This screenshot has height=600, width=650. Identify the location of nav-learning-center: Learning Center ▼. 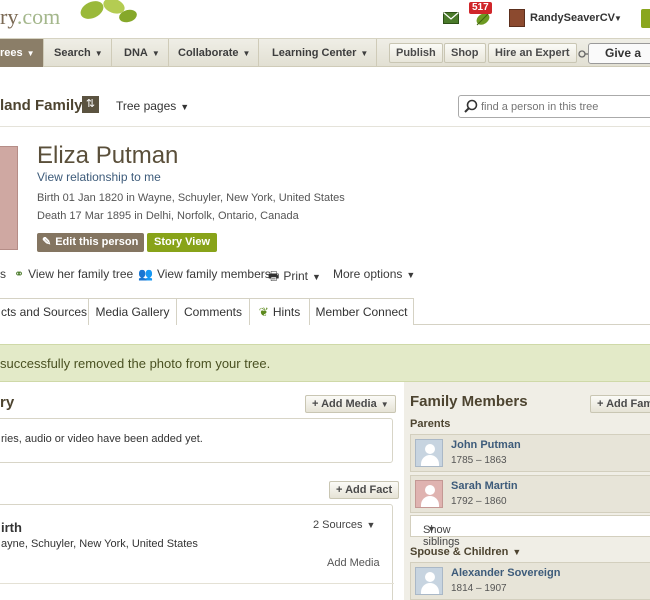
(321, 53).